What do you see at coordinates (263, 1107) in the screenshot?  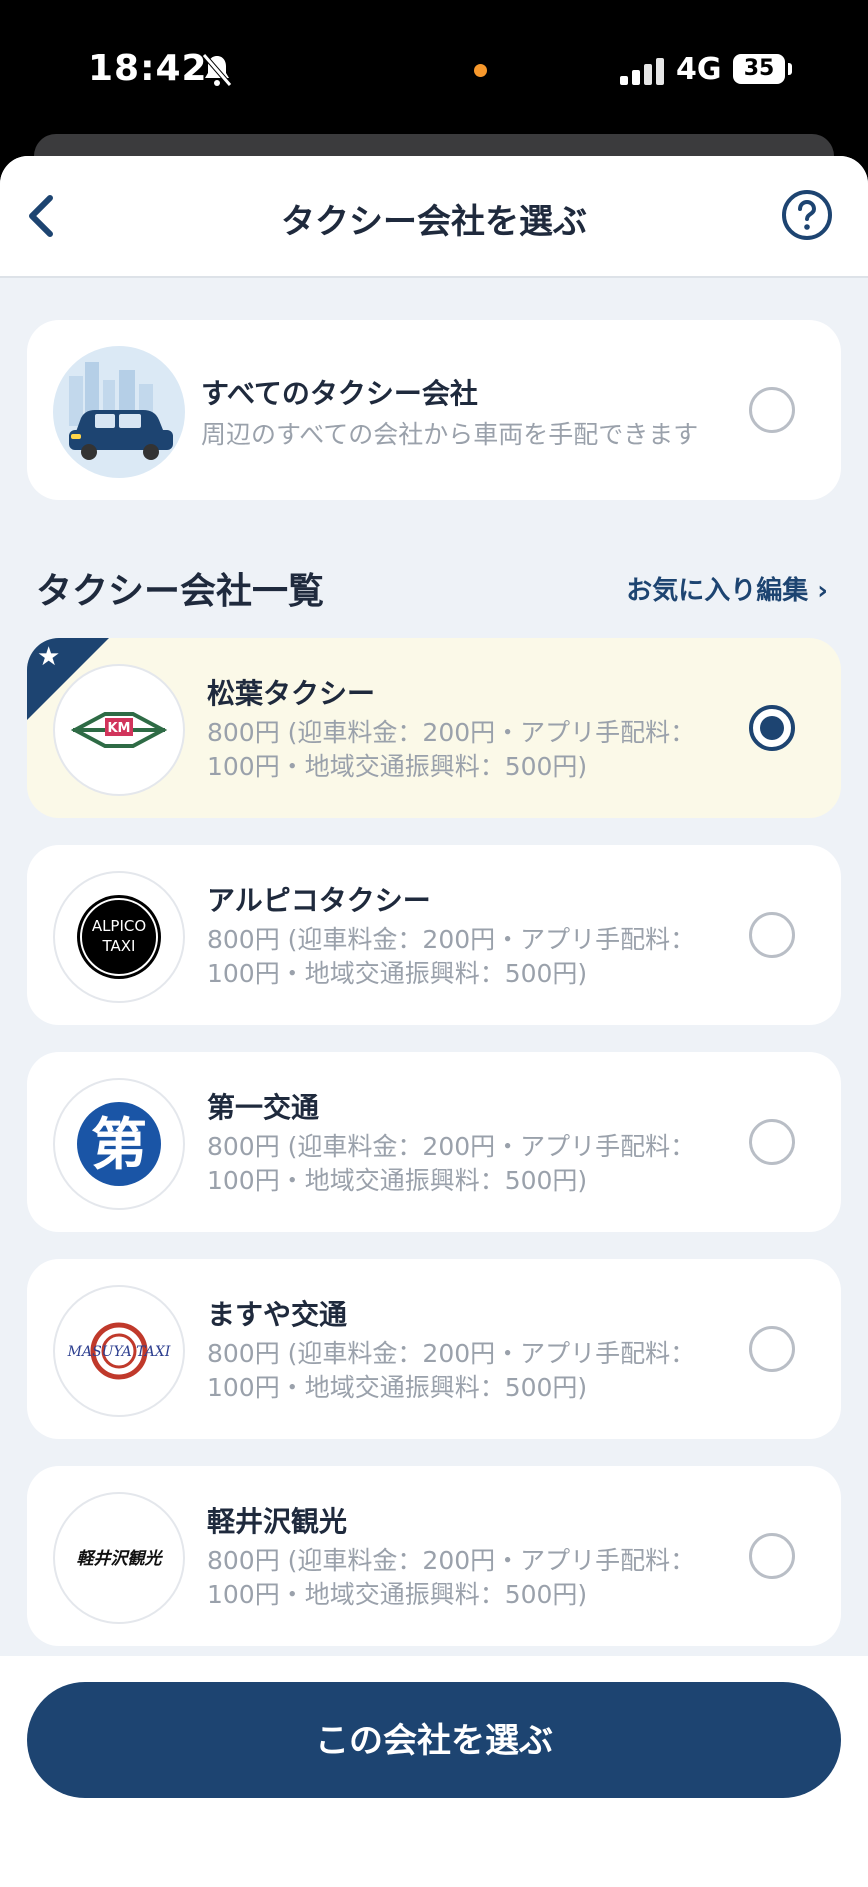 I see `company-name: 第一交通` at bounding box center [263, 1107].